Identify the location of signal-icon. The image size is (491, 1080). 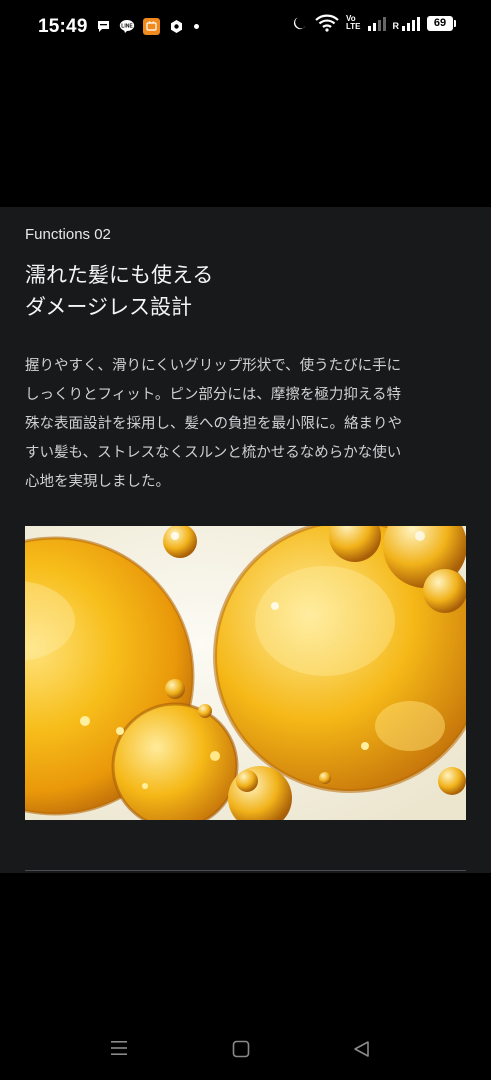
(376, 23).